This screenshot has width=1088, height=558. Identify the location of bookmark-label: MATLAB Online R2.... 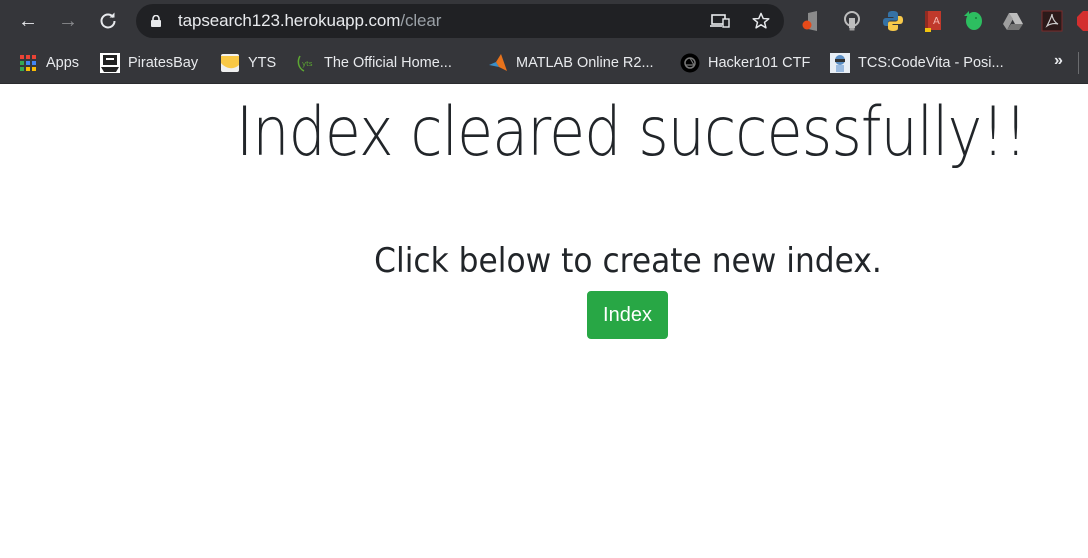
(585, 63).